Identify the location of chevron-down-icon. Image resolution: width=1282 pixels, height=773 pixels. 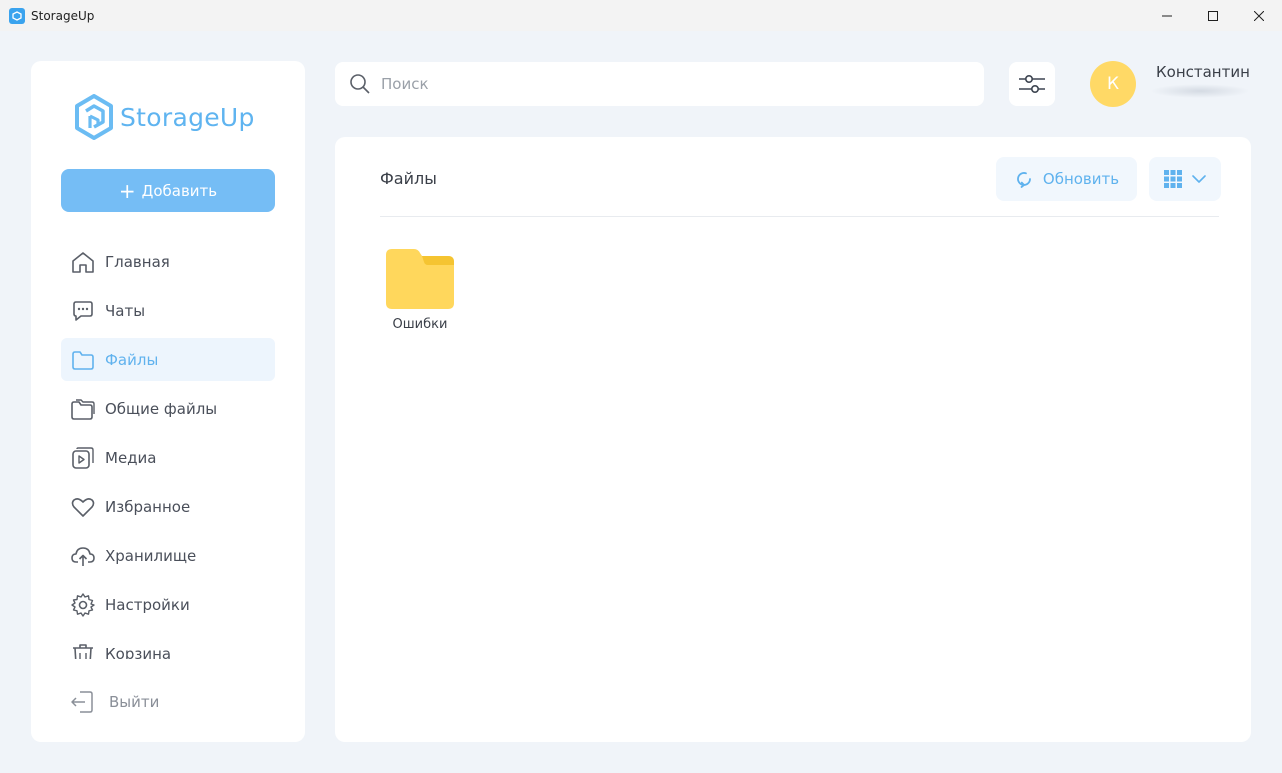
(1199, 179).